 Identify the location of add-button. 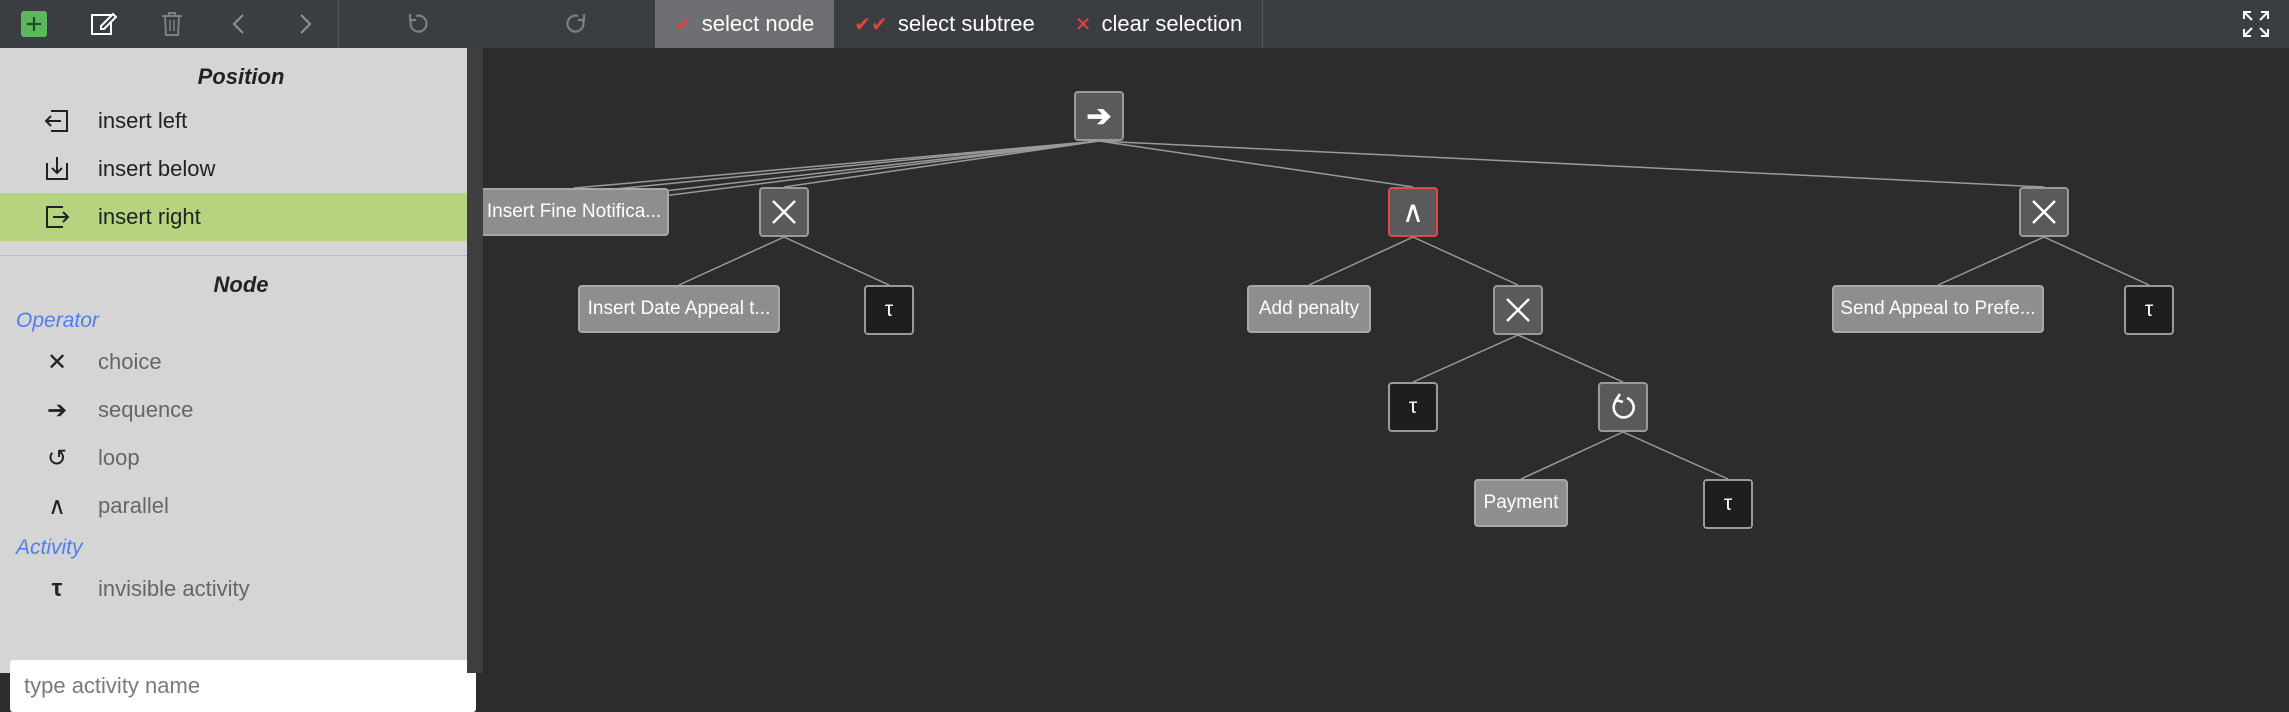
(34, 24).